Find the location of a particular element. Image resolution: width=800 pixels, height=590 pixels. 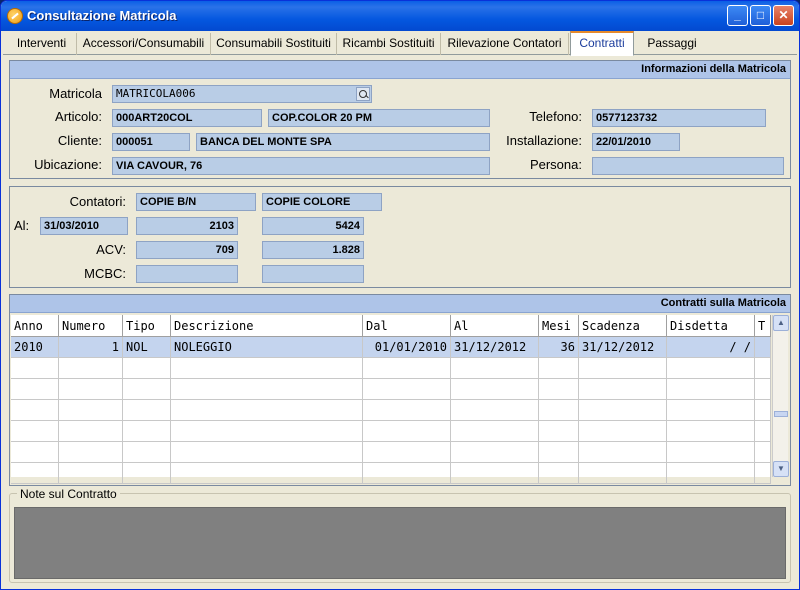

cell-anno: 2010 is located at coordinates (35, 347).